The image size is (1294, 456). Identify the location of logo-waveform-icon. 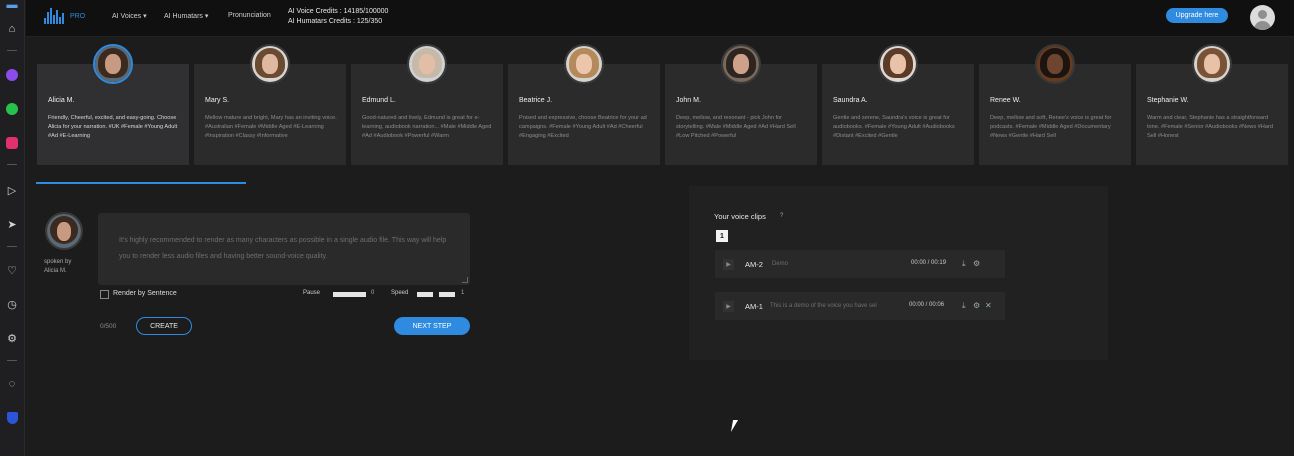
(54, 16).